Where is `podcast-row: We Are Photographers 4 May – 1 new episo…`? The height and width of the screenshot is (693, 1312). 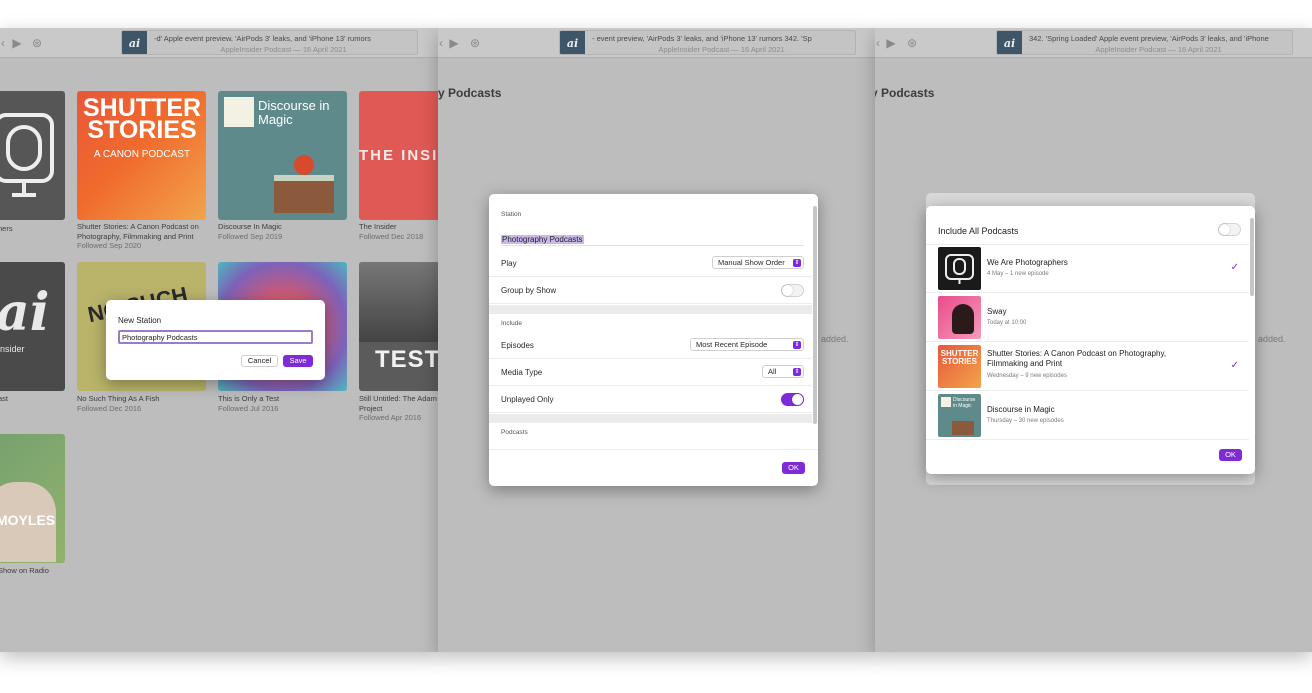
podcast-row: We Are Photographers 4 May – 1 new episo… is located at coordinates (1087, 268).